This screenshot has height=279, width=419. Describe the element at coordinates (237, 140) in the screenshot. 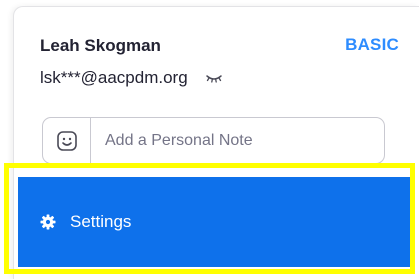

I see `personal-note-input` at that location.